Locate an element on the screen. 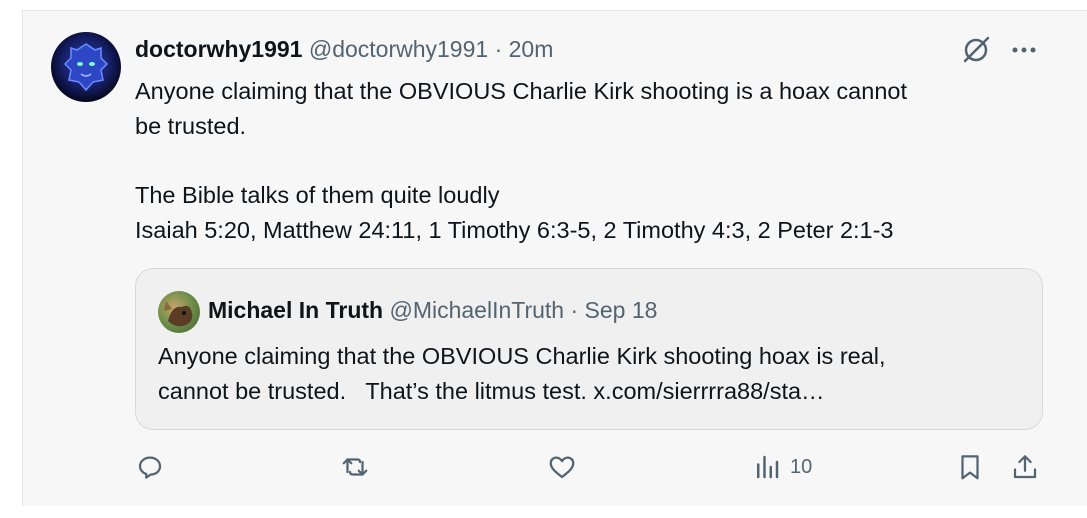 The height and width of the screenshot is (518, 1087). like-icon is located at coordinates (562, 467).